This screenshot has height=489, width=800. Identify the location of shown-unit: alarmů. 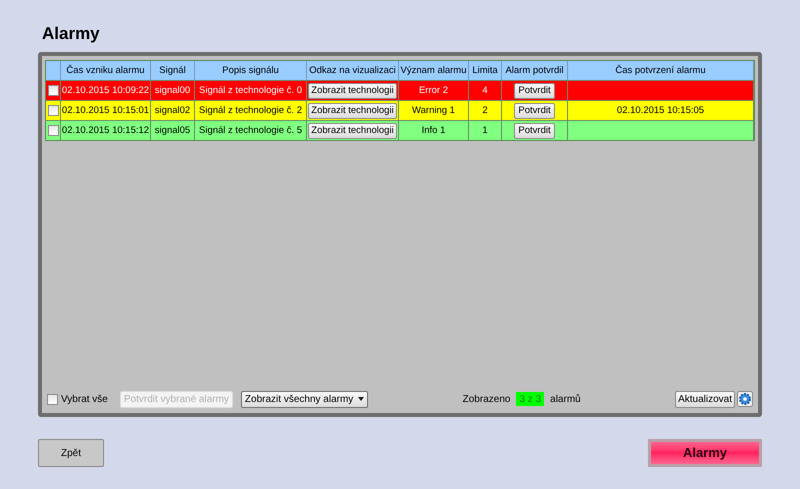
(565, 399).